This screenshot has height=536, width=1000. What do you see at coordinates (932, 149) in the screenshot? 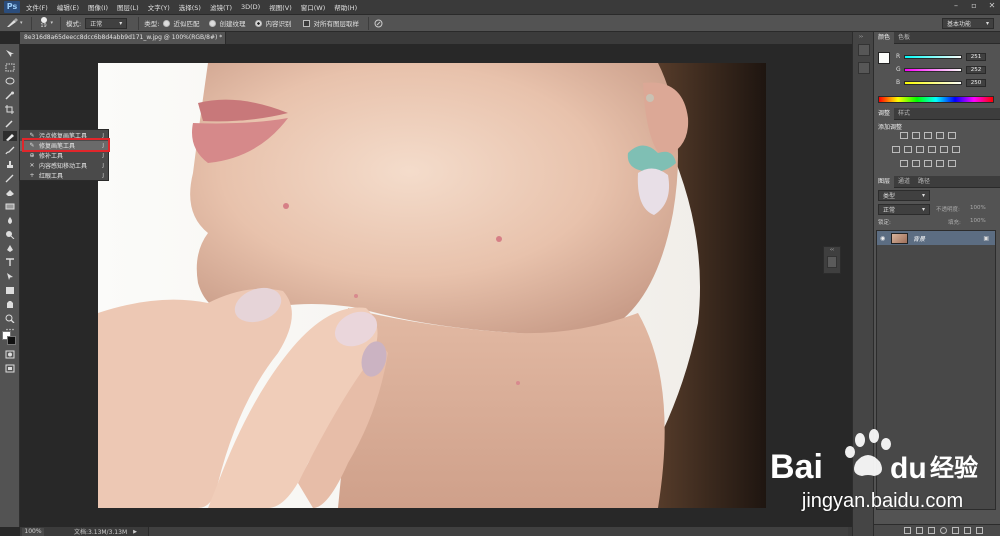
I see `photo-filter-icon` at bounding box center [932, 149].